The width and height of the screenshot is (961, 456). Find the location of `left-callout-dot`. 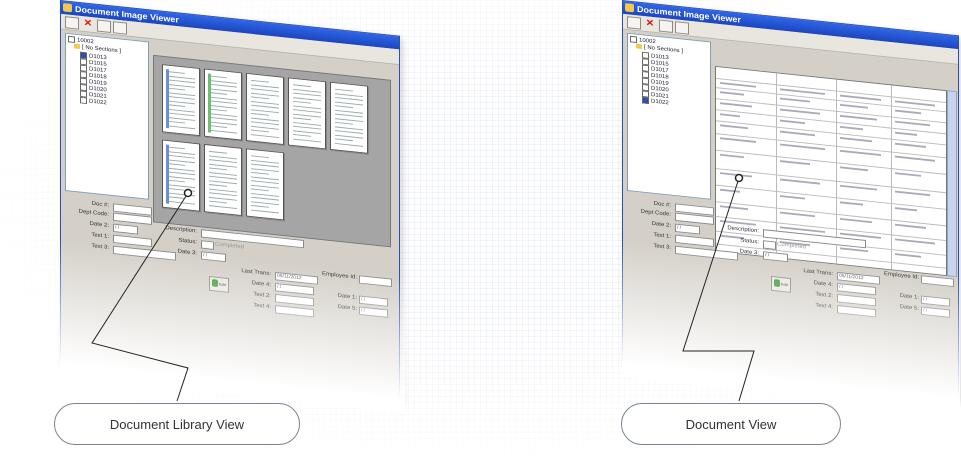

left-callout-dot is located at coordinates (188, 193).